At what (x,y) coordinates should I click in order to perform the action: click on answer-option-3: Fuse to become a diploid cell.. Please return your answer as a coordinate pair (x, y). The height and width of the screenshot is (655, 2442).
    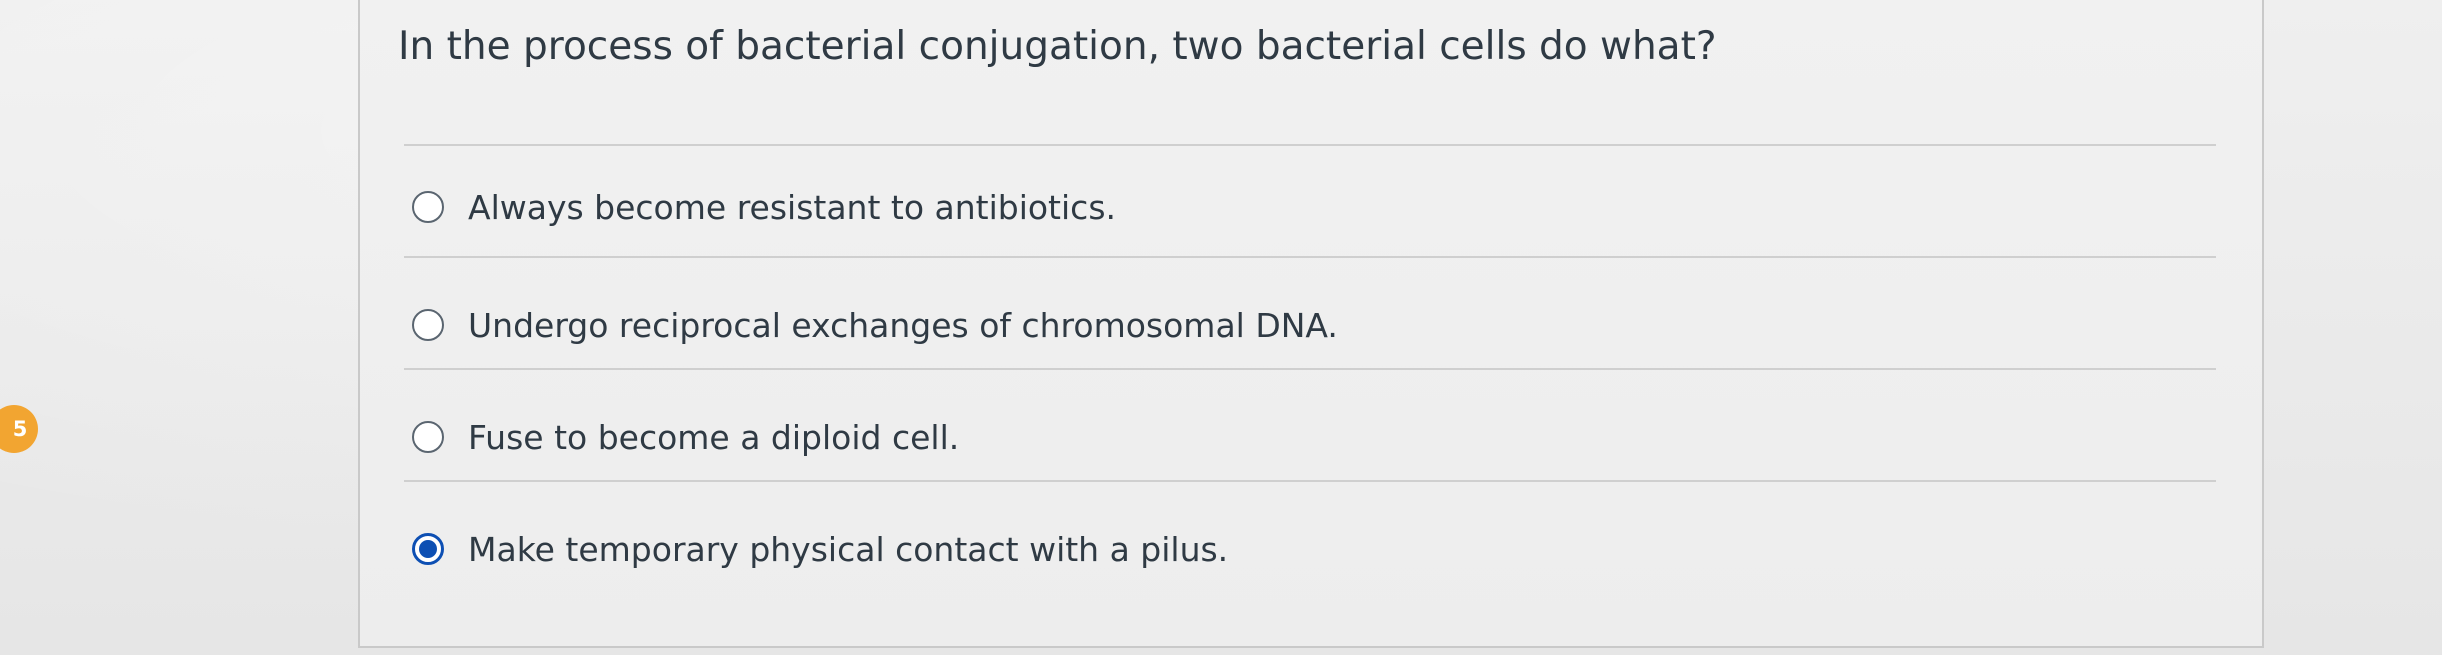
    Looking at the image, I should click on (685, 437).